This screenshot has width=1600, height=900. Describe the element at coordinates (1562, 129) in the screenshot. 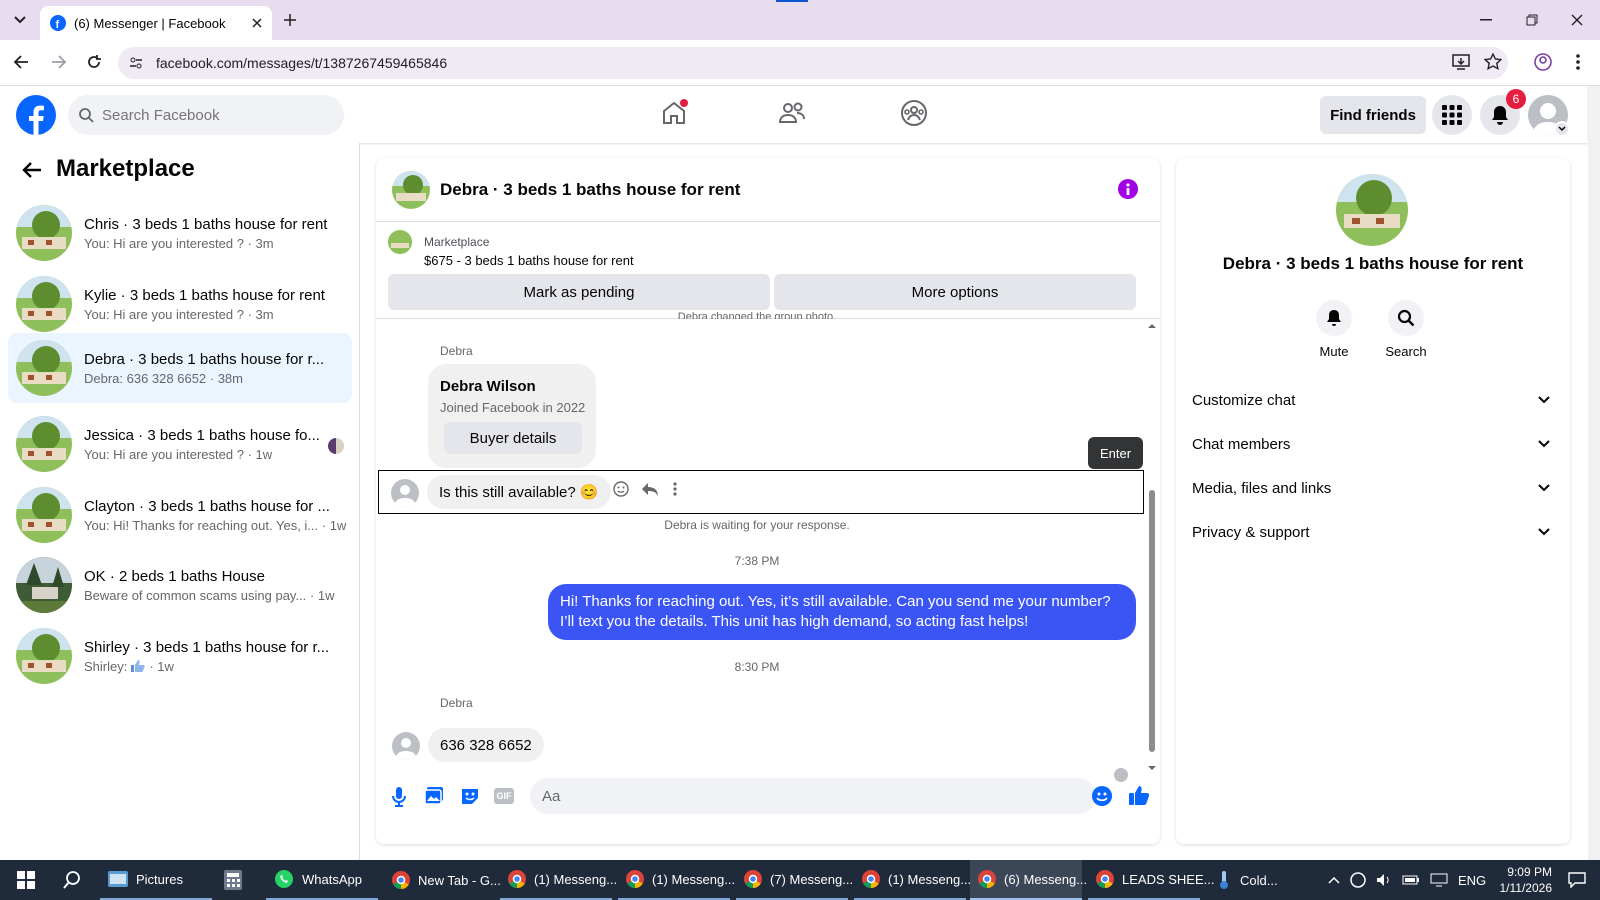

I see `account-chevron-icon` at that location.